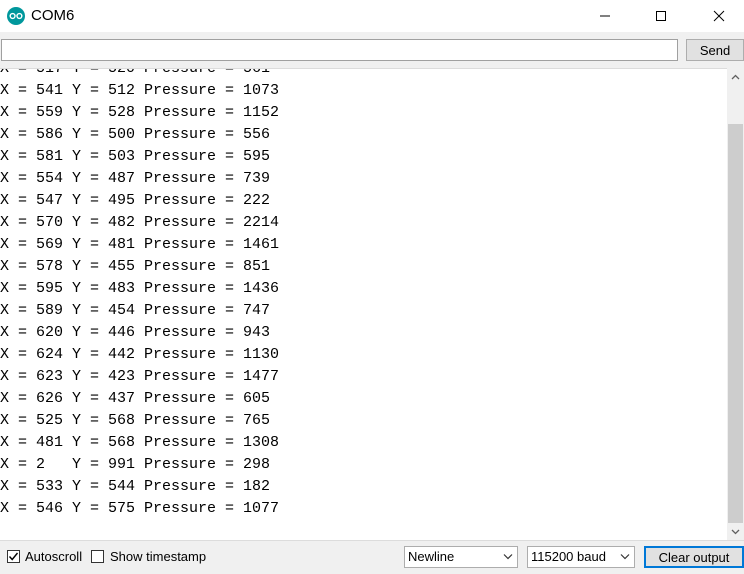  Describe the element at coordinates (140, 112) in the screenshot. I see `output-line: X = 559 Y = 528 Pressure = 1152` at that location.